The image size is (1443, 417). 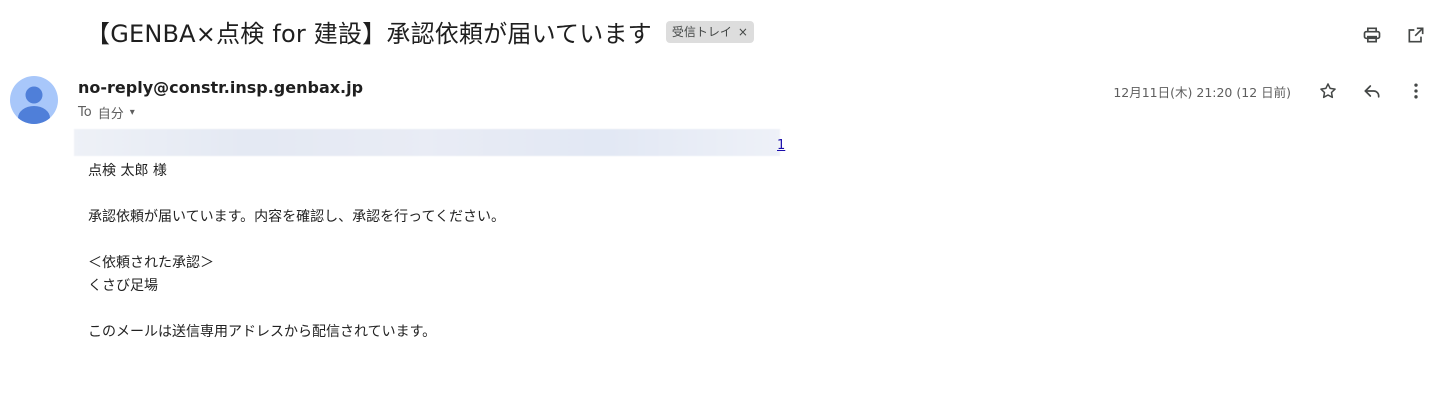 What do you see at coordinates (781, 145) in the screenshot?
I see `banner-link: 1` at bounding box center [781, 145].